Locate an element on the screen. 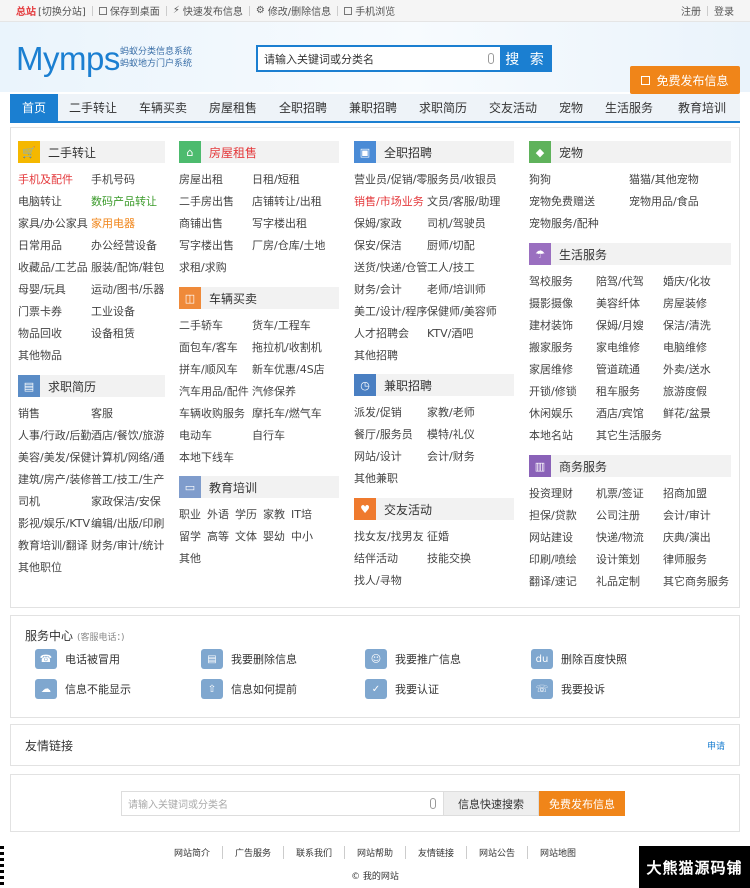 The height and width of the screenshot is (888, 750). category-item-link: 美工/设计/程序 is located at coordinates (390, 312).